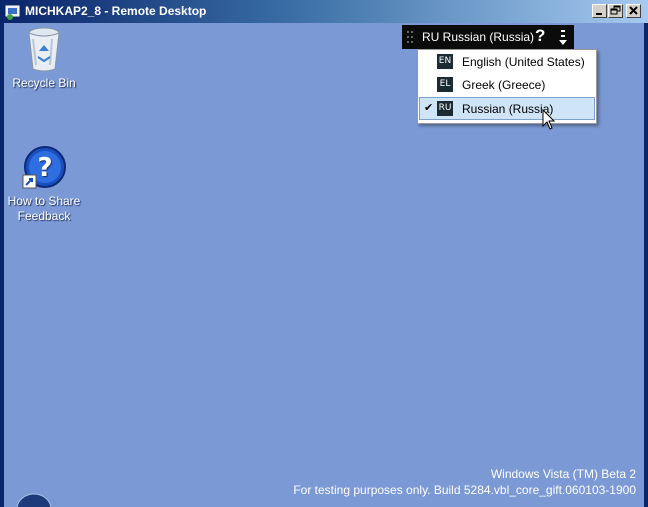  I want to click on restore-icon, so click(615, 10).